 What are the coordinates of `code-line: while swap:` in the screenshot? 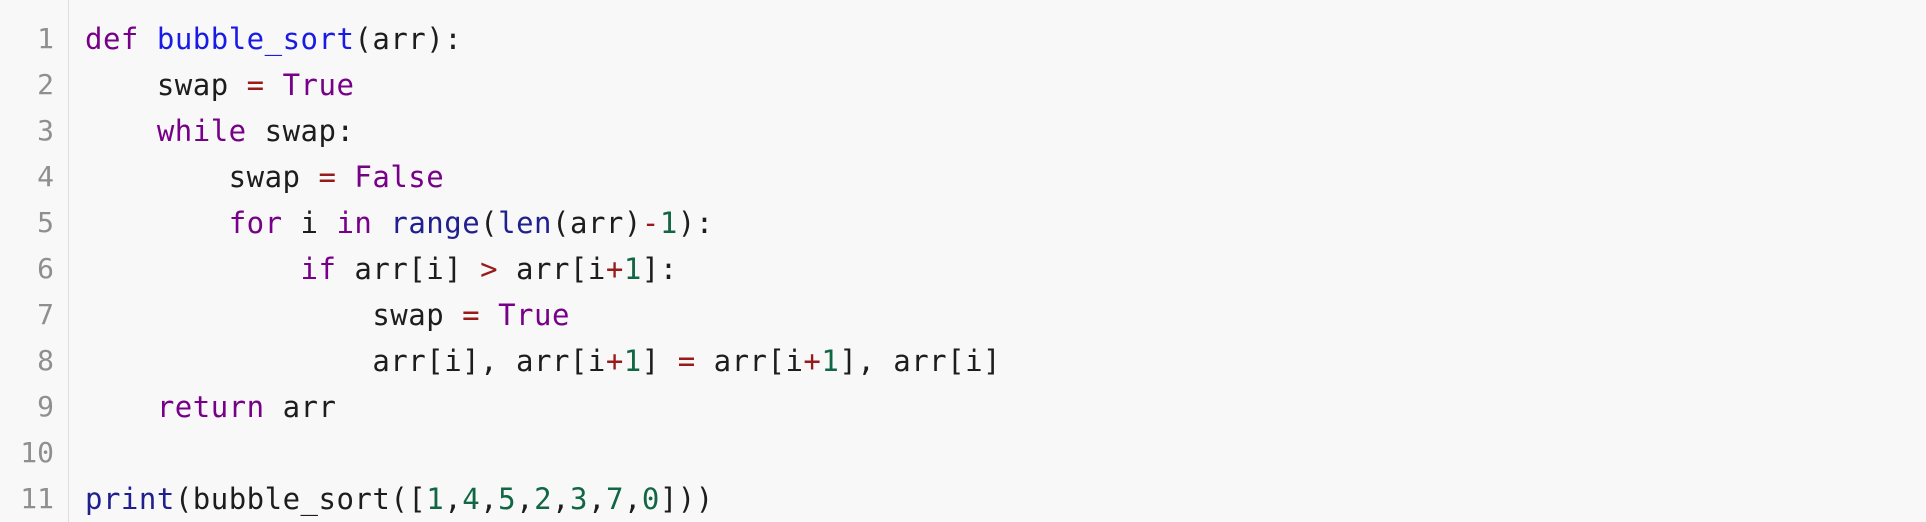 It's located at (219, 131).